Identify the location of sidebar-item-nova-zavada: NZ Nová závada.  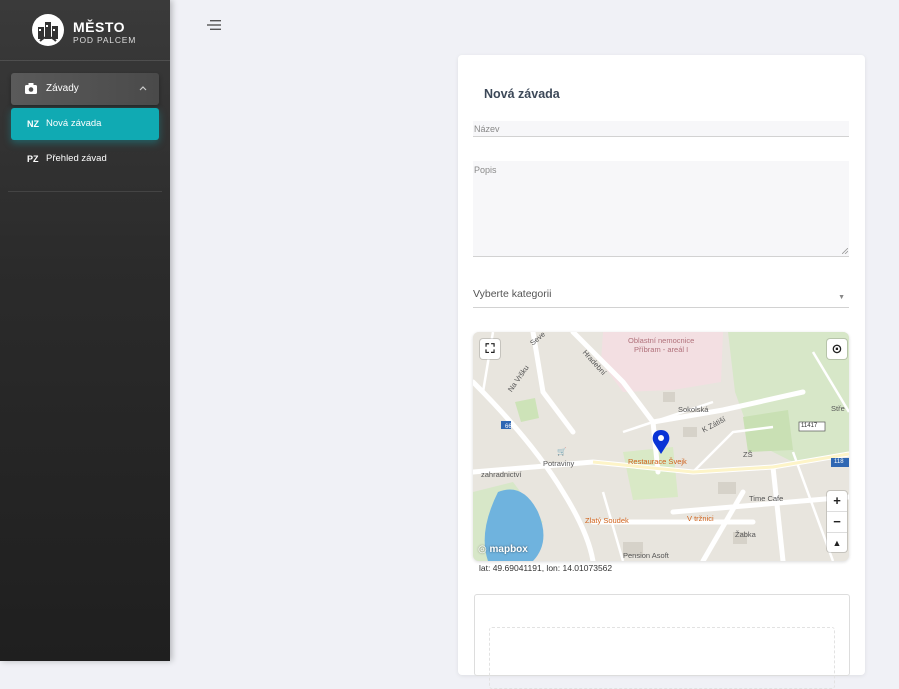
(85, 124).